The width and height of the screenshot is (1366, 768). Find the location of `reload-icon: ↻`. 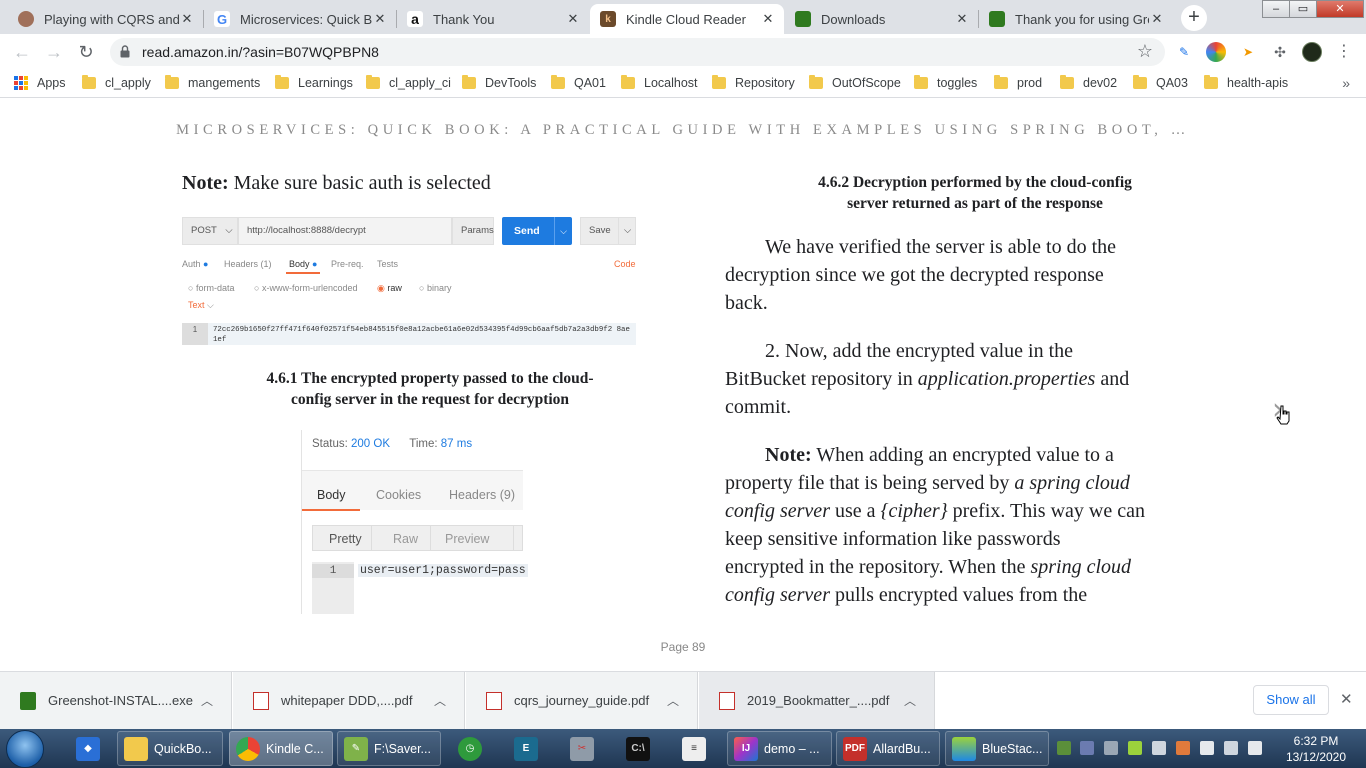

reload-icon: ↻ is located at coordinates (86, 52).